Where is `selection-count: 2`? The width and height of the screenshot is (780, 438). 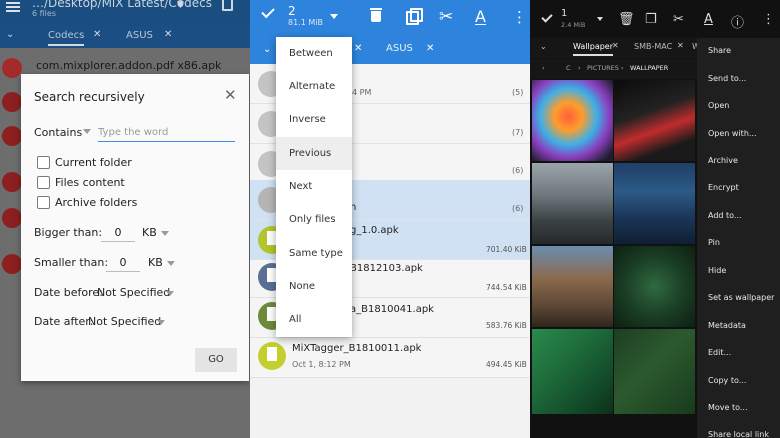 selection-count: 2 is located at coordinates (292, 11).